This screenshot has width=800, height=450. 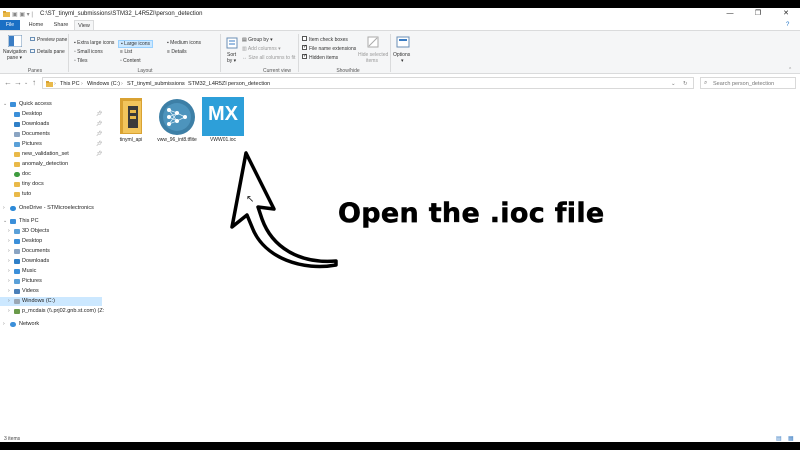 I want to click on nav-network-drive-z: › p_mcdais (\\.prj02.gnb.st.com) (Z:), so click(x=53, y=311).